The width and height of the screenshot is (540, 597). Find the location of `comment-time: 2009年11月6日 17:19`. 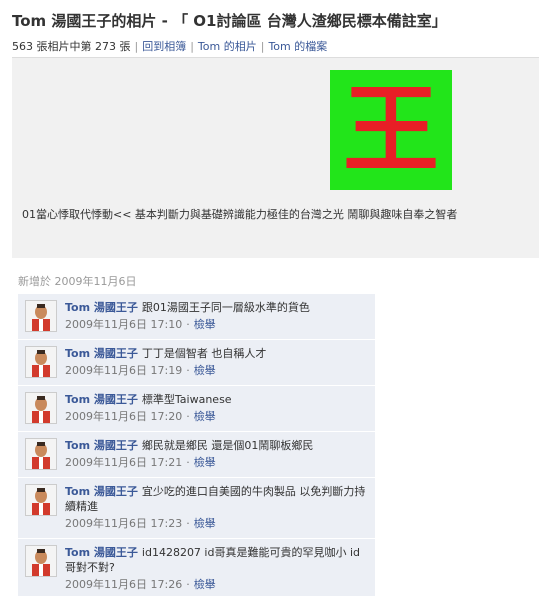

comment-time: 2009年11月6日 17:19 is located at coordinates (124, 370).